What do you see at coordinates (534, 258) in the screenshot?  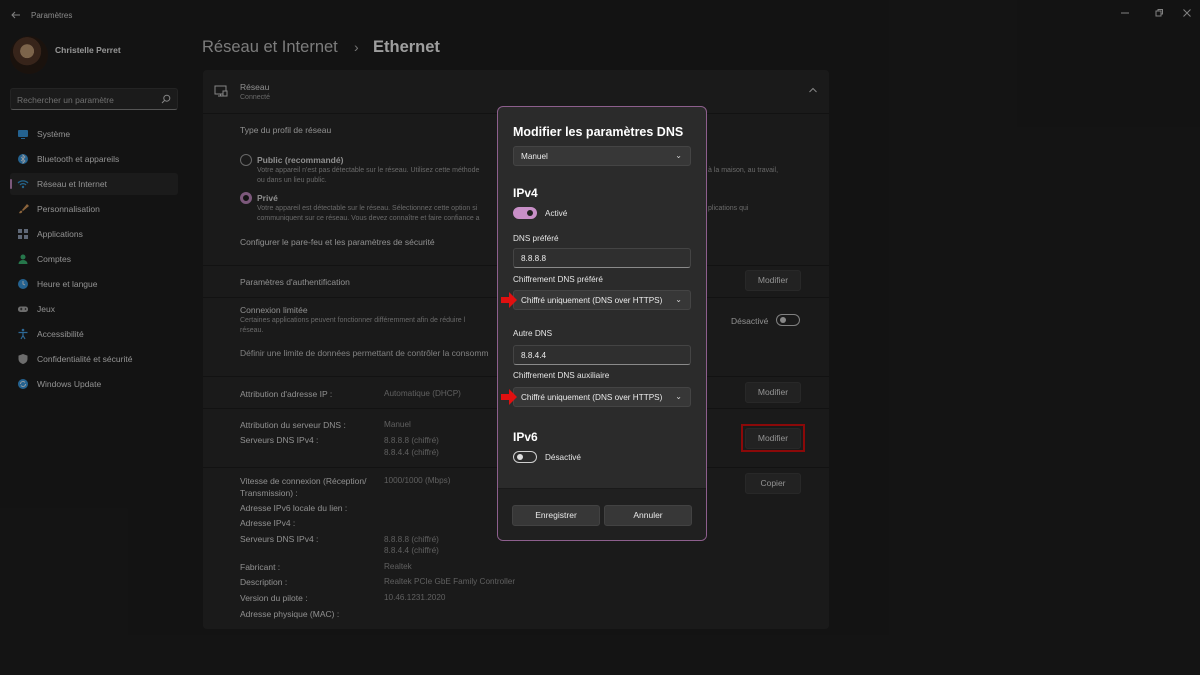 I see `preferred-dns-value: 8.8.8.8` at bounding box center [534, 258].